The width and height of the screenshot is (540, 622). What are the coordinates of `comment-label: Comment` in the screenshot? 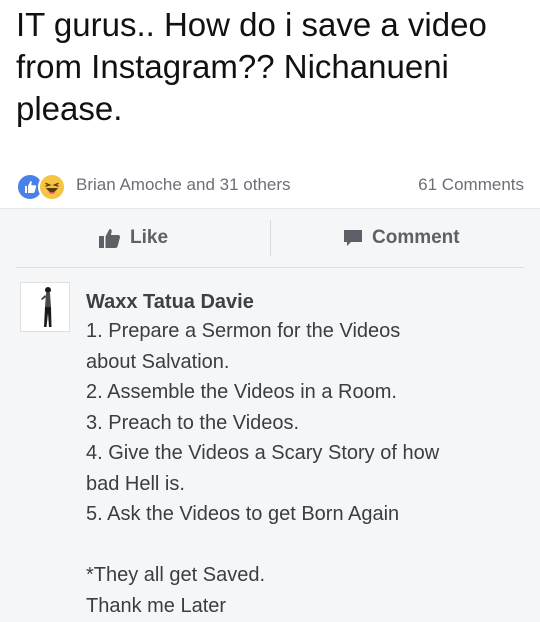 It's located at (416, 237).